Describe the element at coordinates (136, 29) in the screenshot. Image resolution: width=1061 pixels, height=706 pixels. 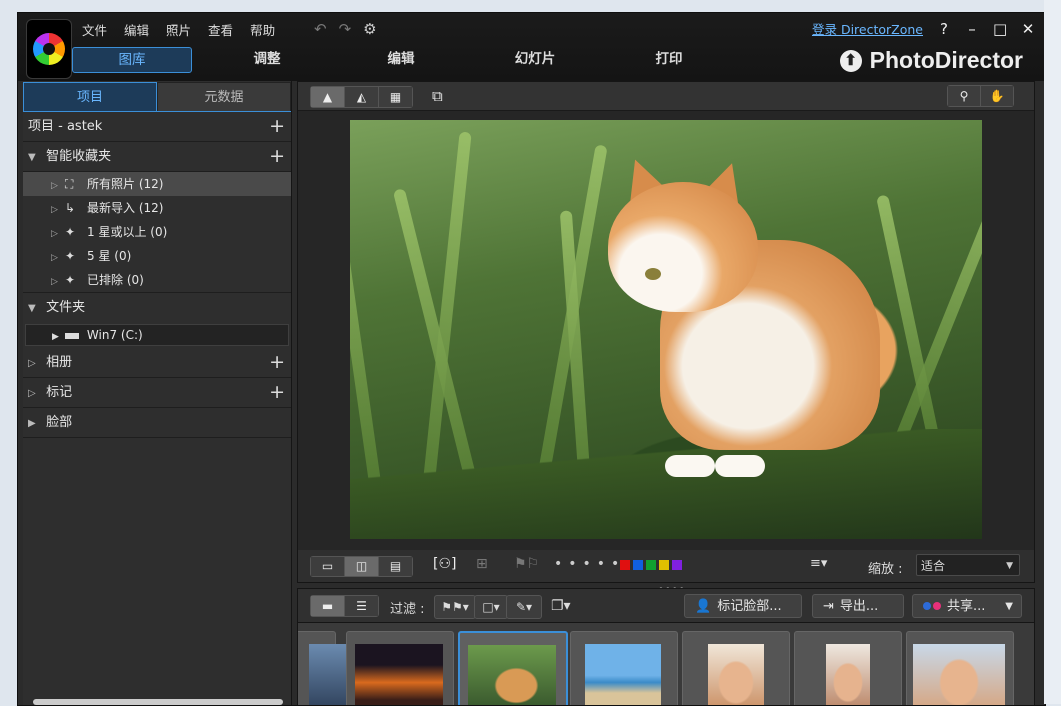
I see `menu-edit: 编辑` at that location.